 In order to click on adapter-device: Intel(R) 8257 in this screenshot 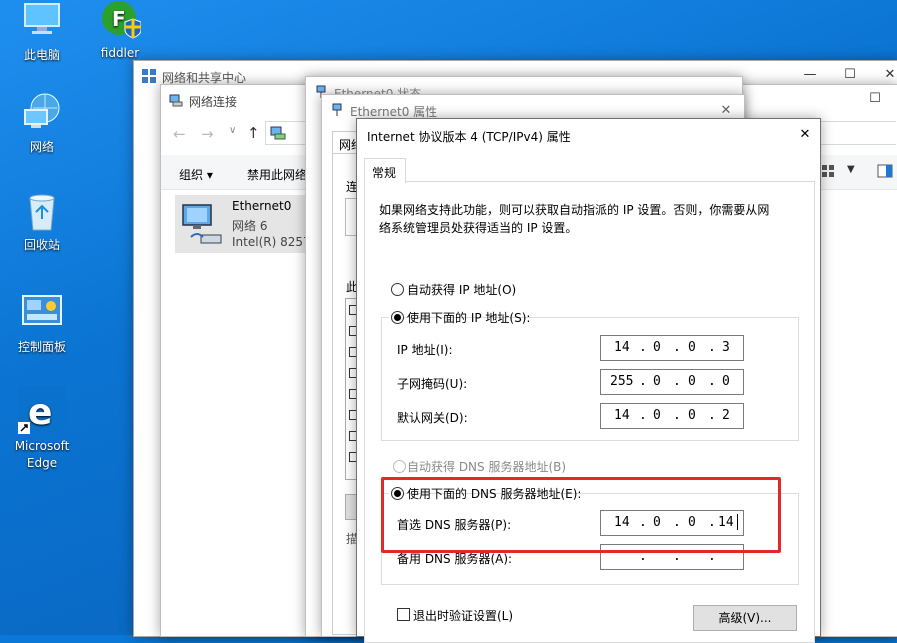, I will do `click(271, 242)`.